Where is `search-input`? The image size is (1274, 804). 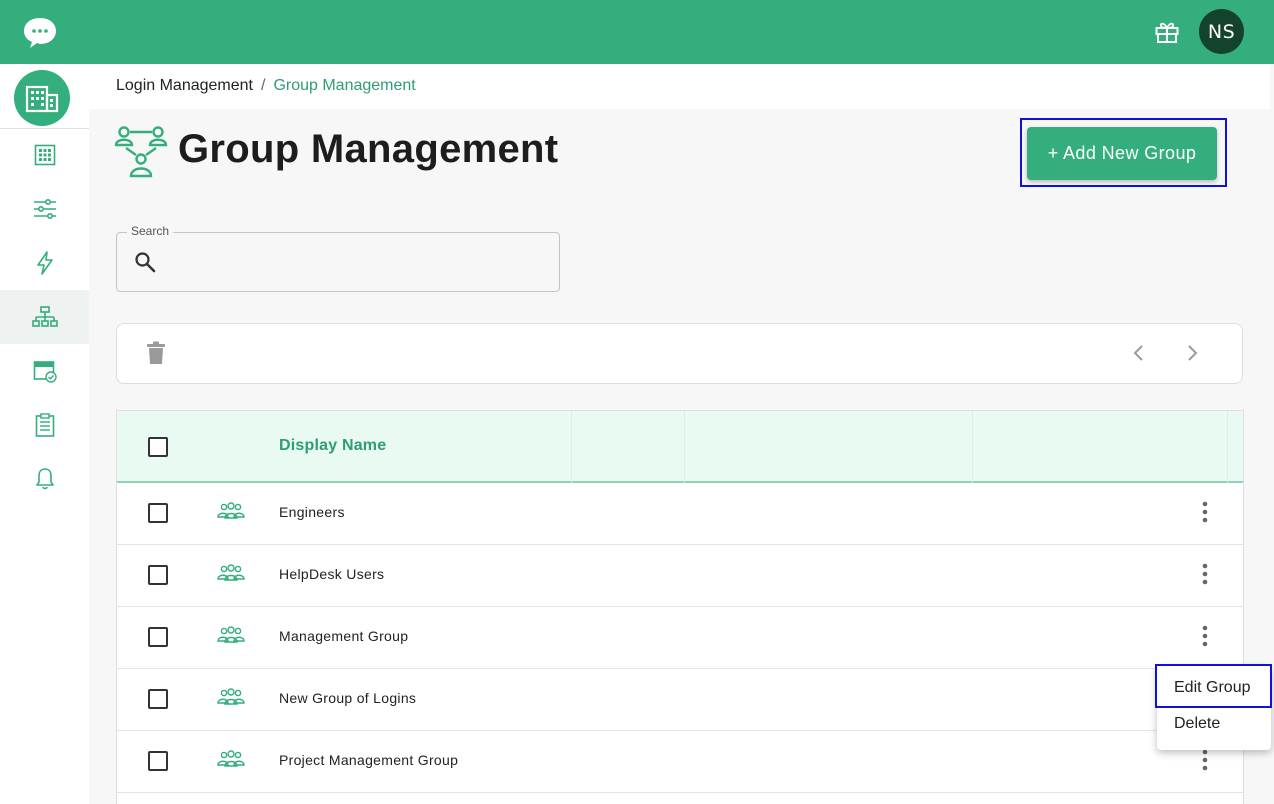 search-input is located at coordinates (356, 262).